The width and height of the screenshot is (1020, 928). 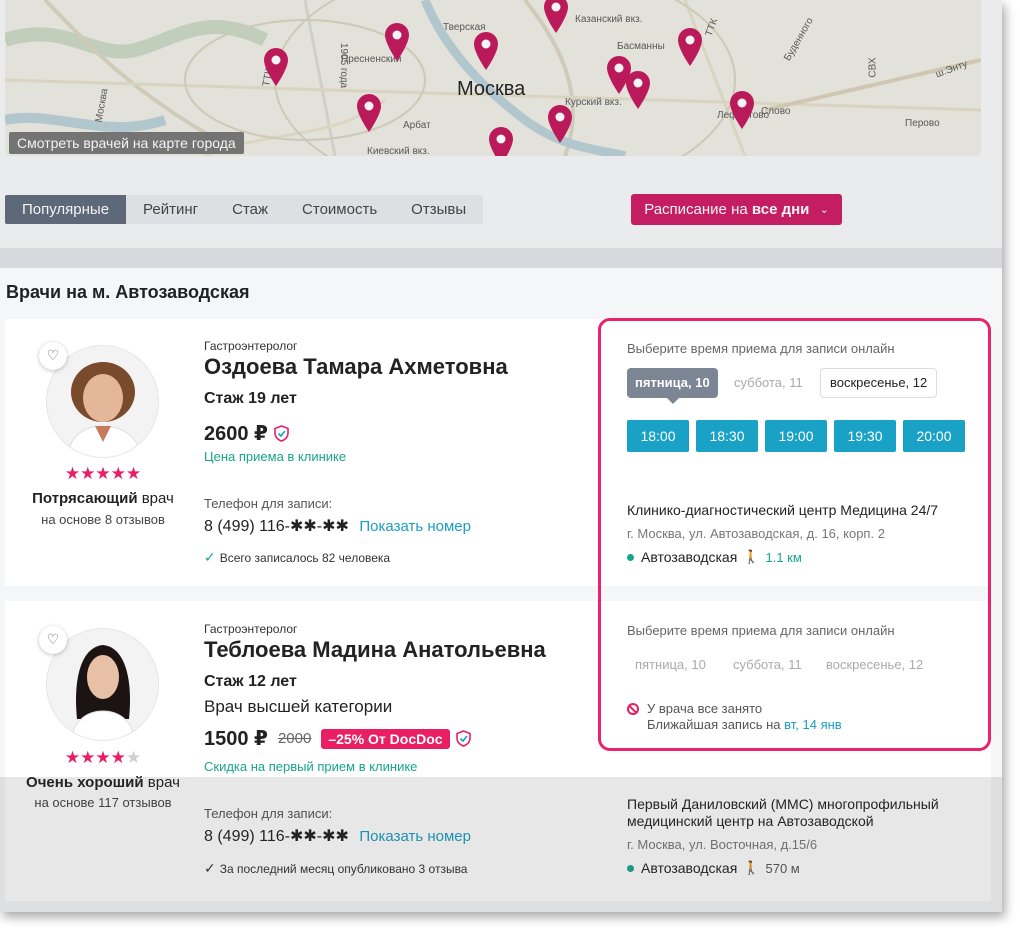 What do you see at coordinates (85, 782) in the screenshot?
I see `rating-word: Очень хороший` at bounding box center [85, 782].